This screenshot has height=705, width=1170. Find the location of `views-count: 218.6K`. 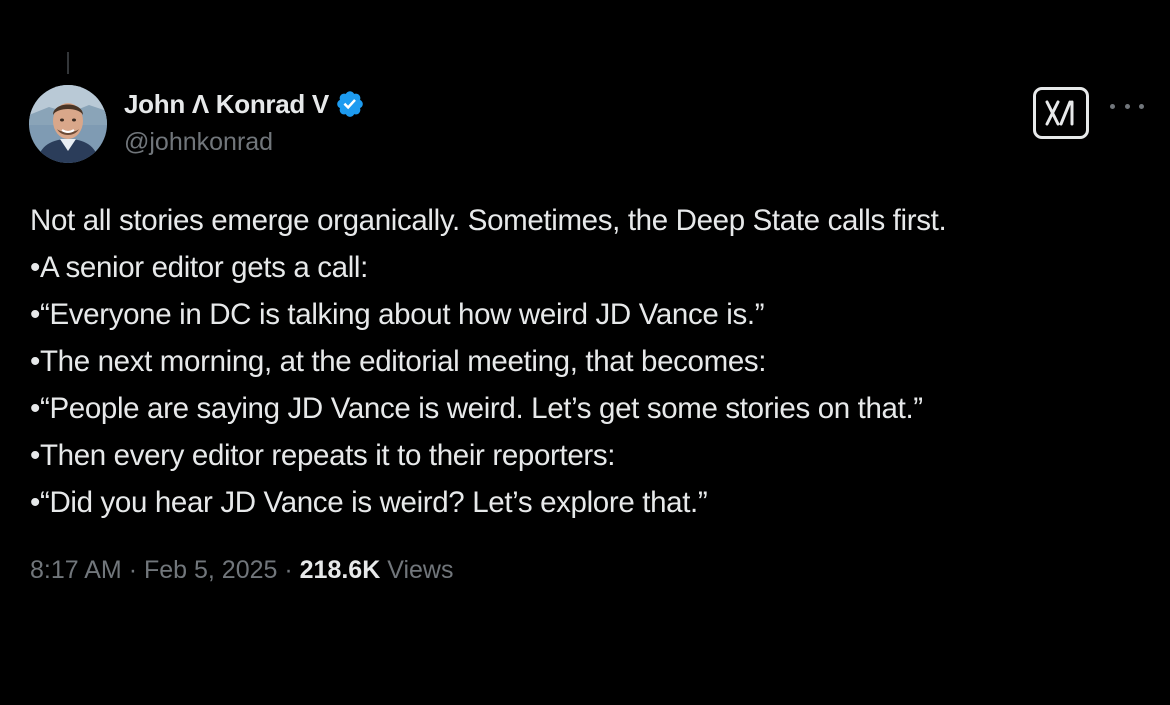

views-count: 218.6K is located at coordinates (340, 570).